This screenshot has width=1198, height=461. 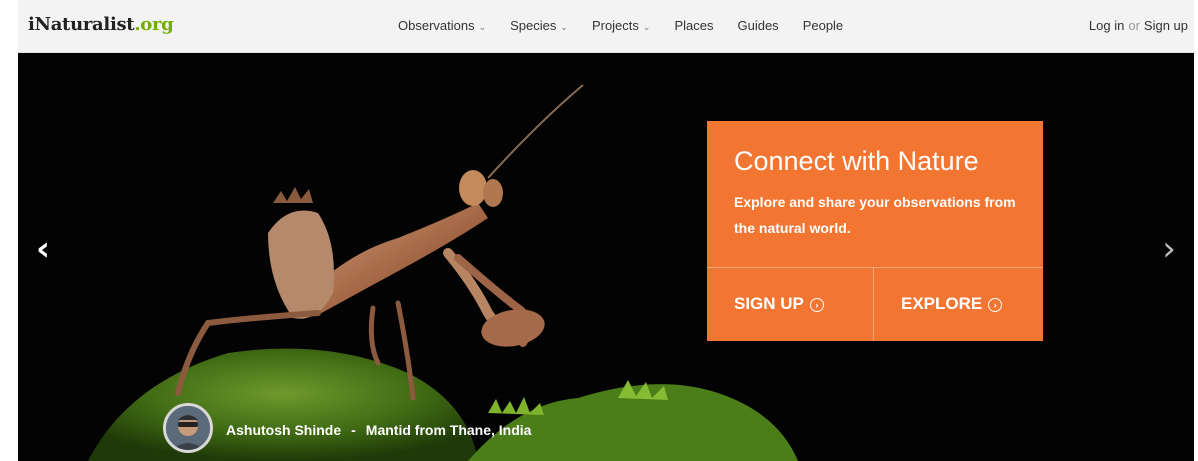 I want to click on sign-up-button: SIGN UP ›, so click(x=779, y=304).